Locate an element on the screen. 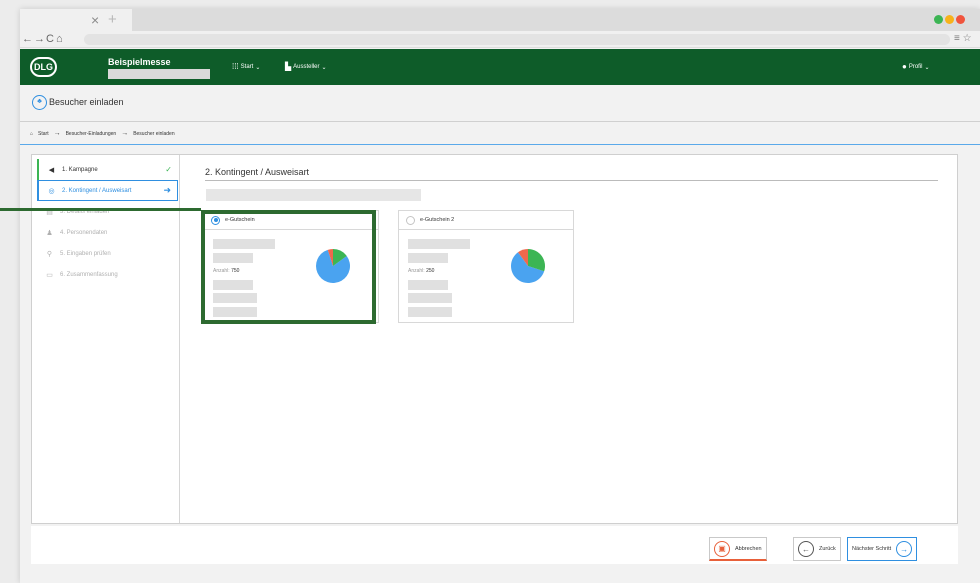  grid-icon: ⁞⁞⁞ is located at coordinates (235, 66).